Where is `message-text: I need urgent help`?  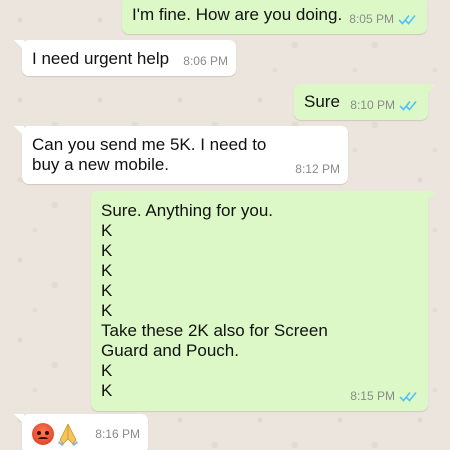 message-text: I need urgent help is located at coordinates (101, 58).